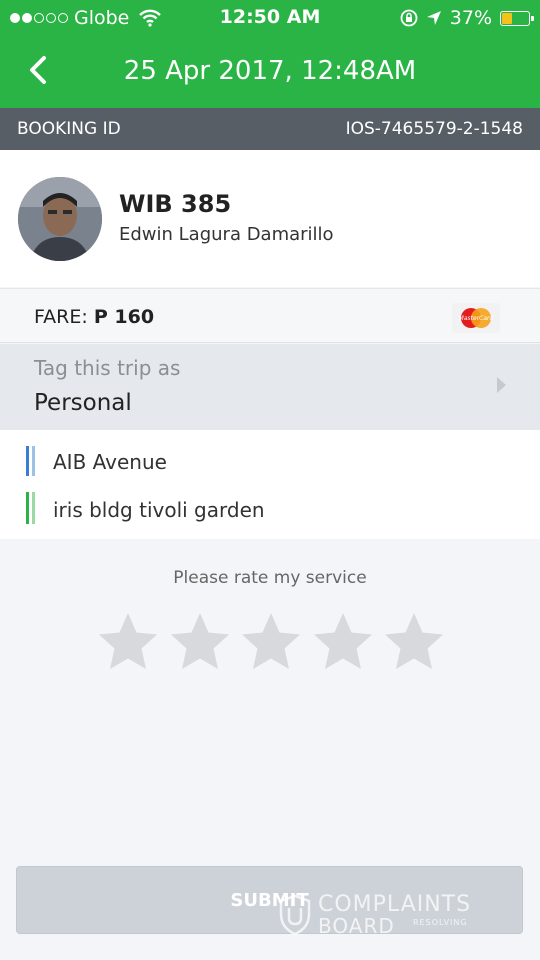 The width and height of the screenshot is (540, 960). Describe the element at coordinates (270, 18) in the screenshot. I see `status-bar: Globe 12:50 AM 37%` at that location.